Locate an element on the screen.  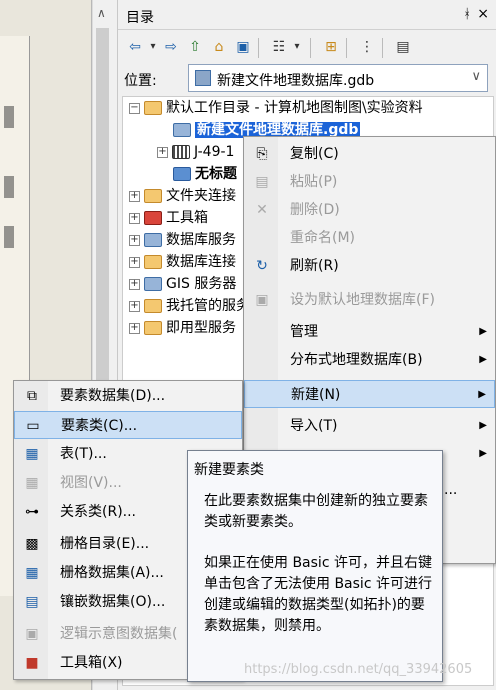
tree-item-ready-services: + 即用型服务 is located at coordinates (182, 328).